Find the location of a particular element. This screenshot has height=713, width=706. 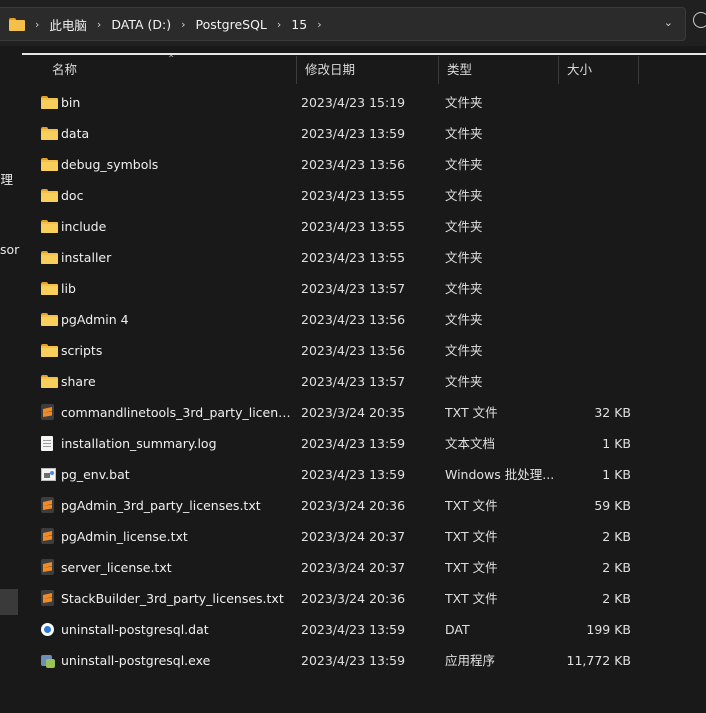

file-row: bin 2023/4/23 15:19 文件夹 is located at coordinates (364, 102).